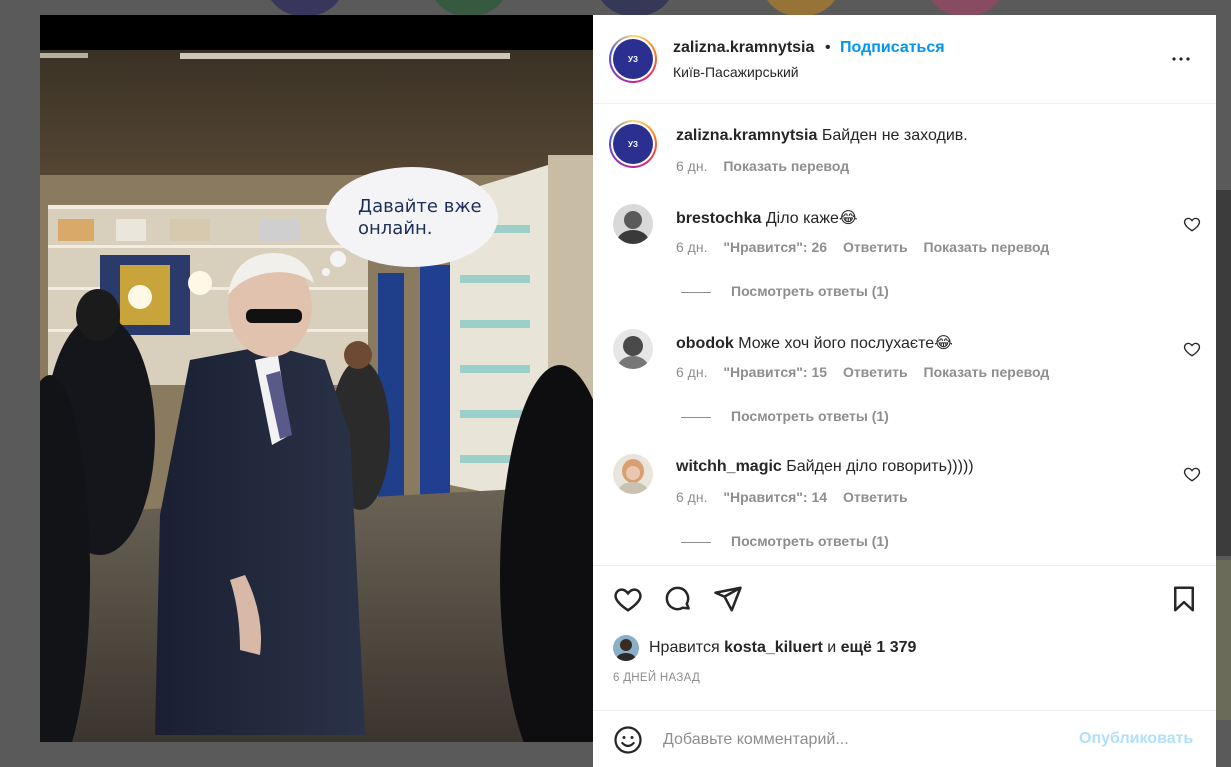  What do you see at coordinates (626, 648) in the screenshot?
I see `liker-avatar` at bounding box center [626, 648].